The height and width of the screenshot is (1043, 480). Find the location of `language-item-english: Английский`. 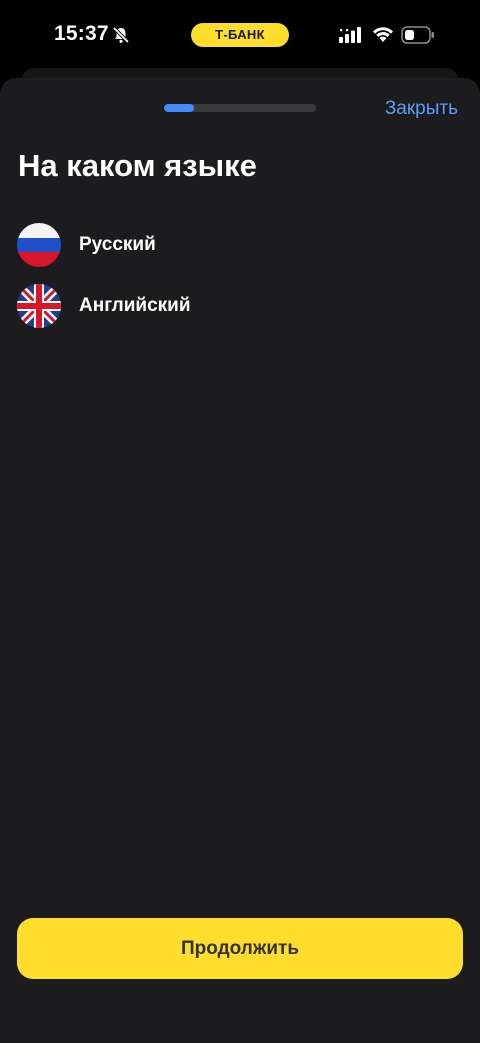

language-item-english: Английский is located at coordinates (240, 305).